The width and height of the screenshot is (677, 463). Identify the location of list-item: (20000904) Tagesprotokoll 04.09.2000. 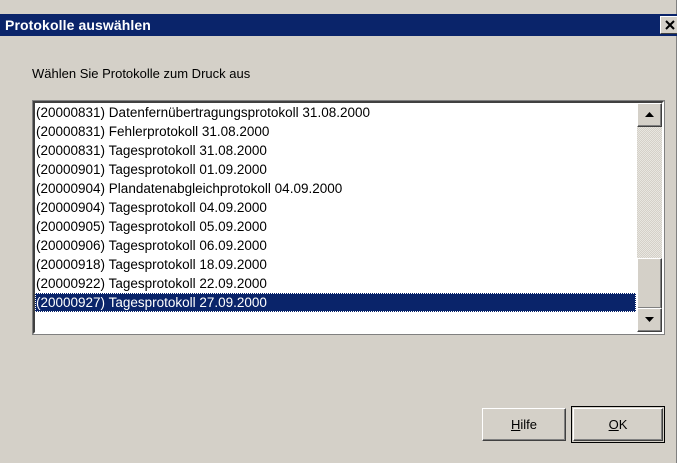
(335, 207).